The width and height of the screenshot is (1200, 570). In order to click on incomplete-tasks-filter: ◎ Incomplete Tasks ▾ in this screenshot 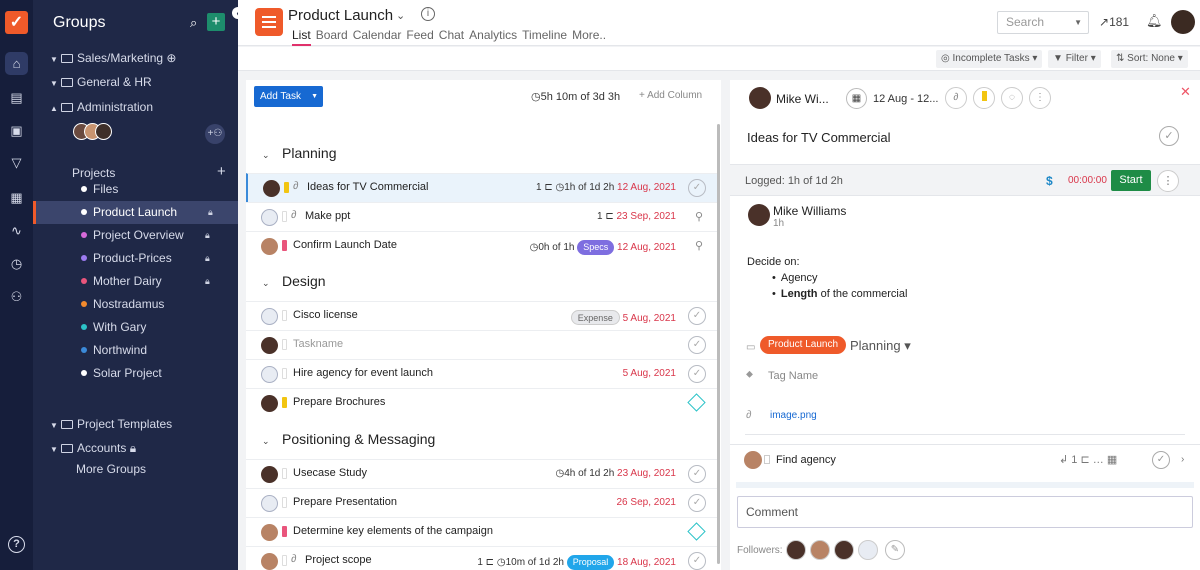, I will do `click(989, 59)`.